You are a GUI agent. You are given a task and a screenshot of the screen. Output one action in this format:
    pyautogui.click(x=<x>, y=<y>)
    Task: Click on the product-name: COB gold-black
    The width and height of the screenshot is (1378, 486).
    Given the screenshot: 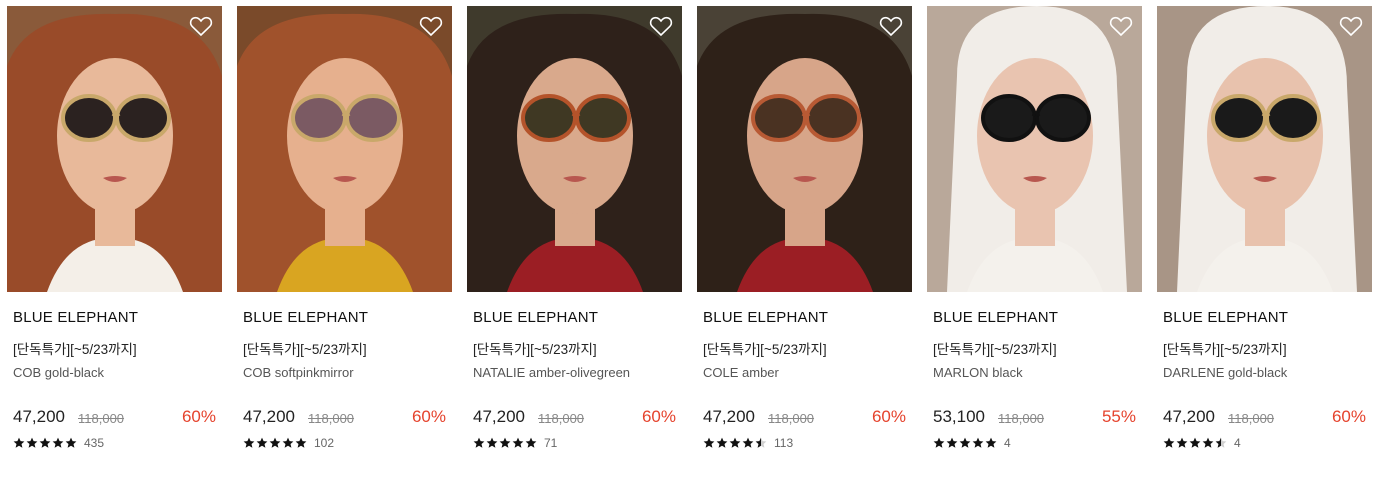 What is the action you would take?
    pyautogui.click(x=58, y=372)
    